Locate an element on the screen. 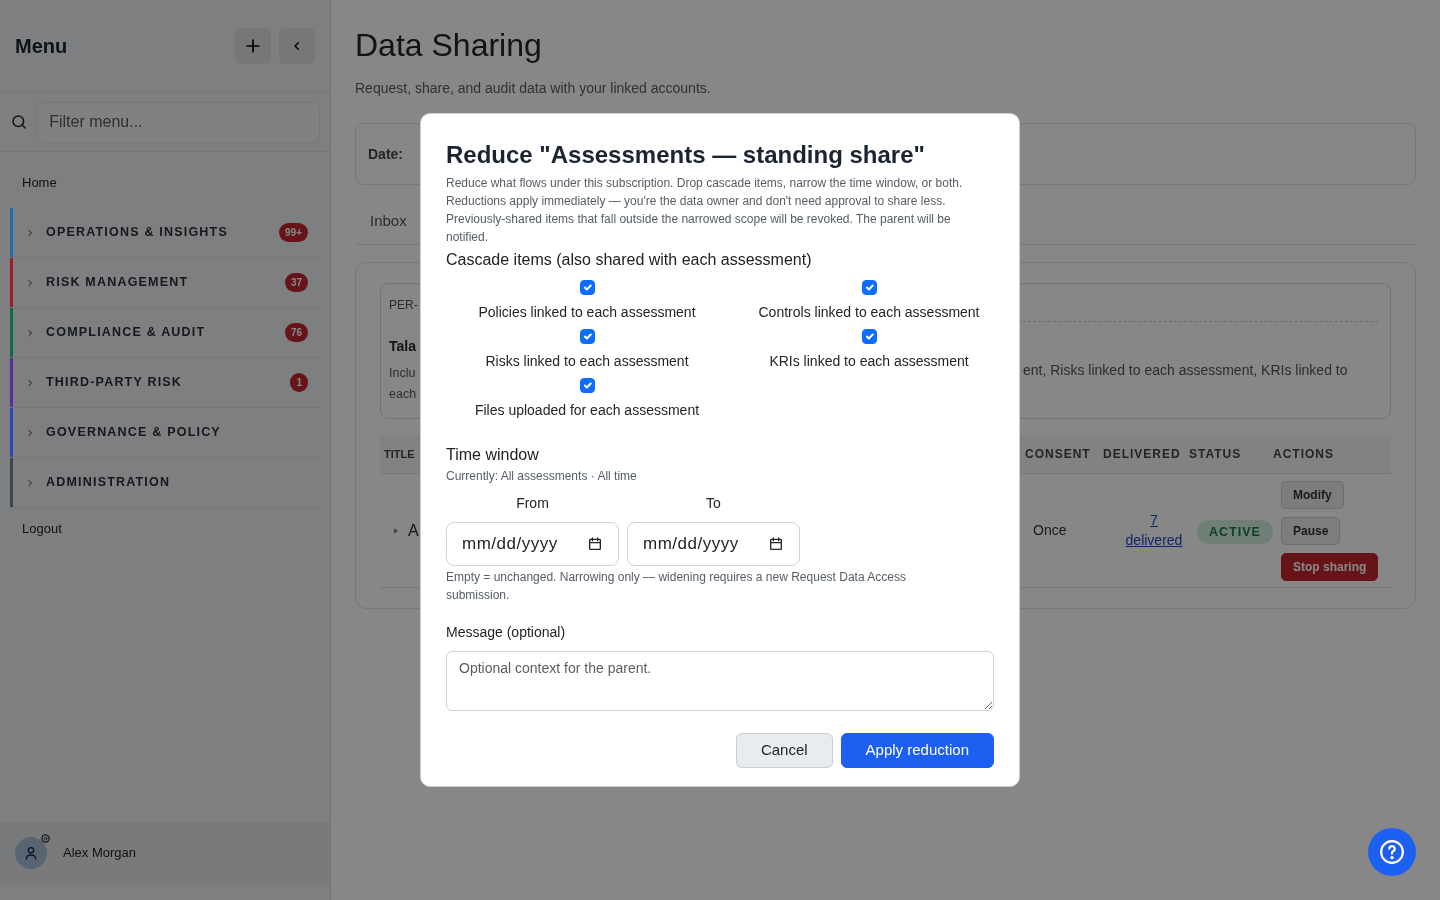 This screenshot has height=900, width=1440. menu-link: Home is located at coordinates (165, 183).